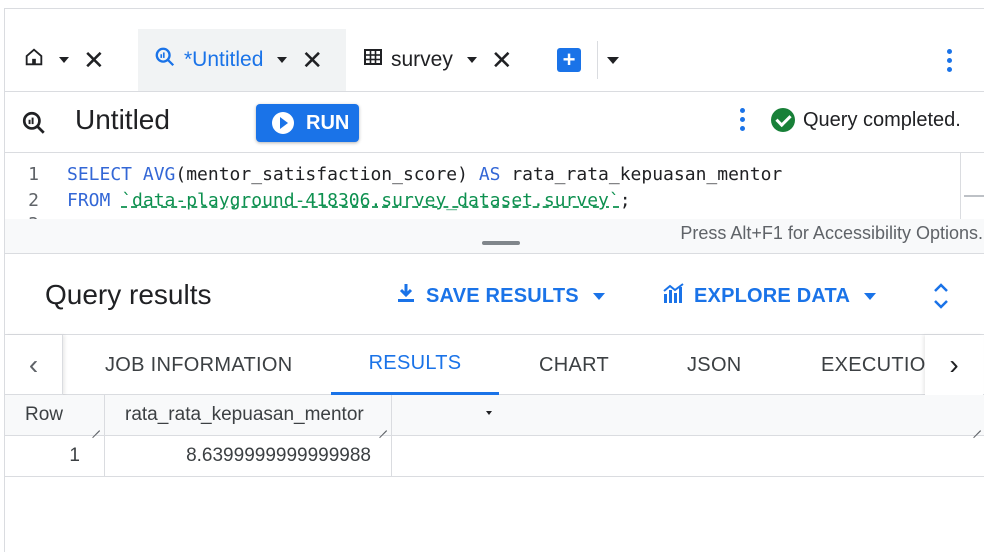 The width and height of the screenshot is (994, 552). What do you see at coordinates (244, 414) in the screenshot?
I see `column-header-label: rata_rata_kepuasan_mentor` at bounding box center [244, 414].